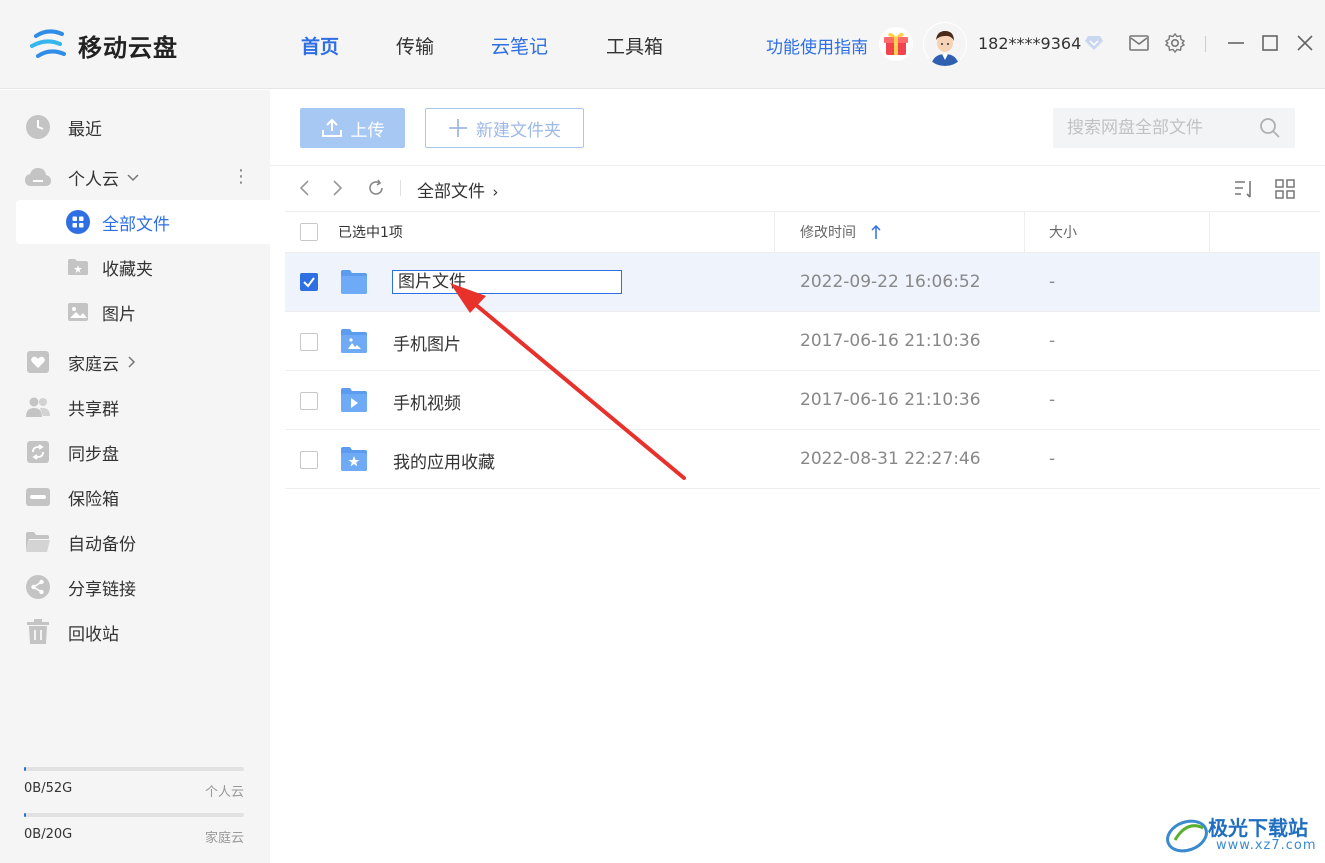 This screenshot has width=1325, height=863. What do you see at coordinates (451, 192) in the screenshot?
I see `breadcrumb-label: 全部文件` at bounding box center [451, 192].